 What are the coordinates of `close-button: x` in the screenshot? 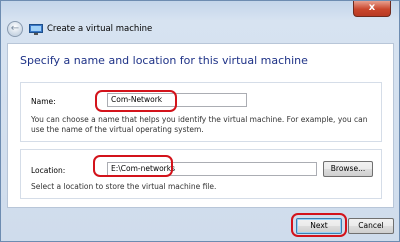 It's located at (372, 9).